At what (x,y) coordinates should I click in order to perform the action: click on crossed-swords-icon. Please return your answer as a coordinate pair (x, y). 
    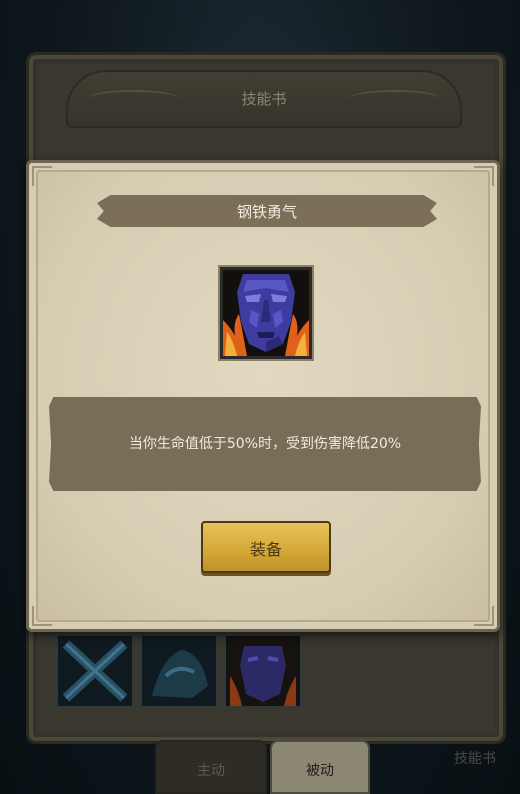
    Looking at the image, I should click on (95, 671).